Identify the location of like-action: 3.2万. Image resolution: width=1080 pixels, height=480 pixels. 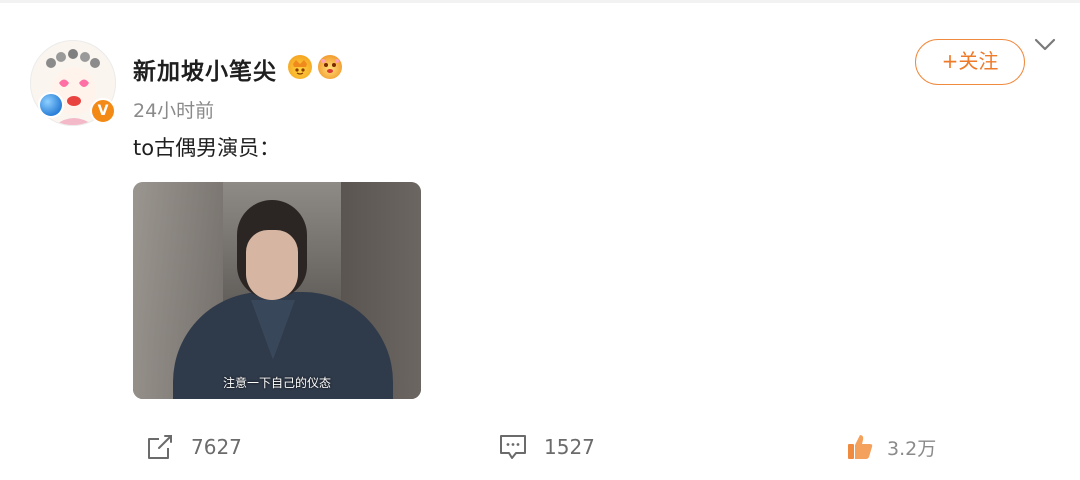
(890, 447).